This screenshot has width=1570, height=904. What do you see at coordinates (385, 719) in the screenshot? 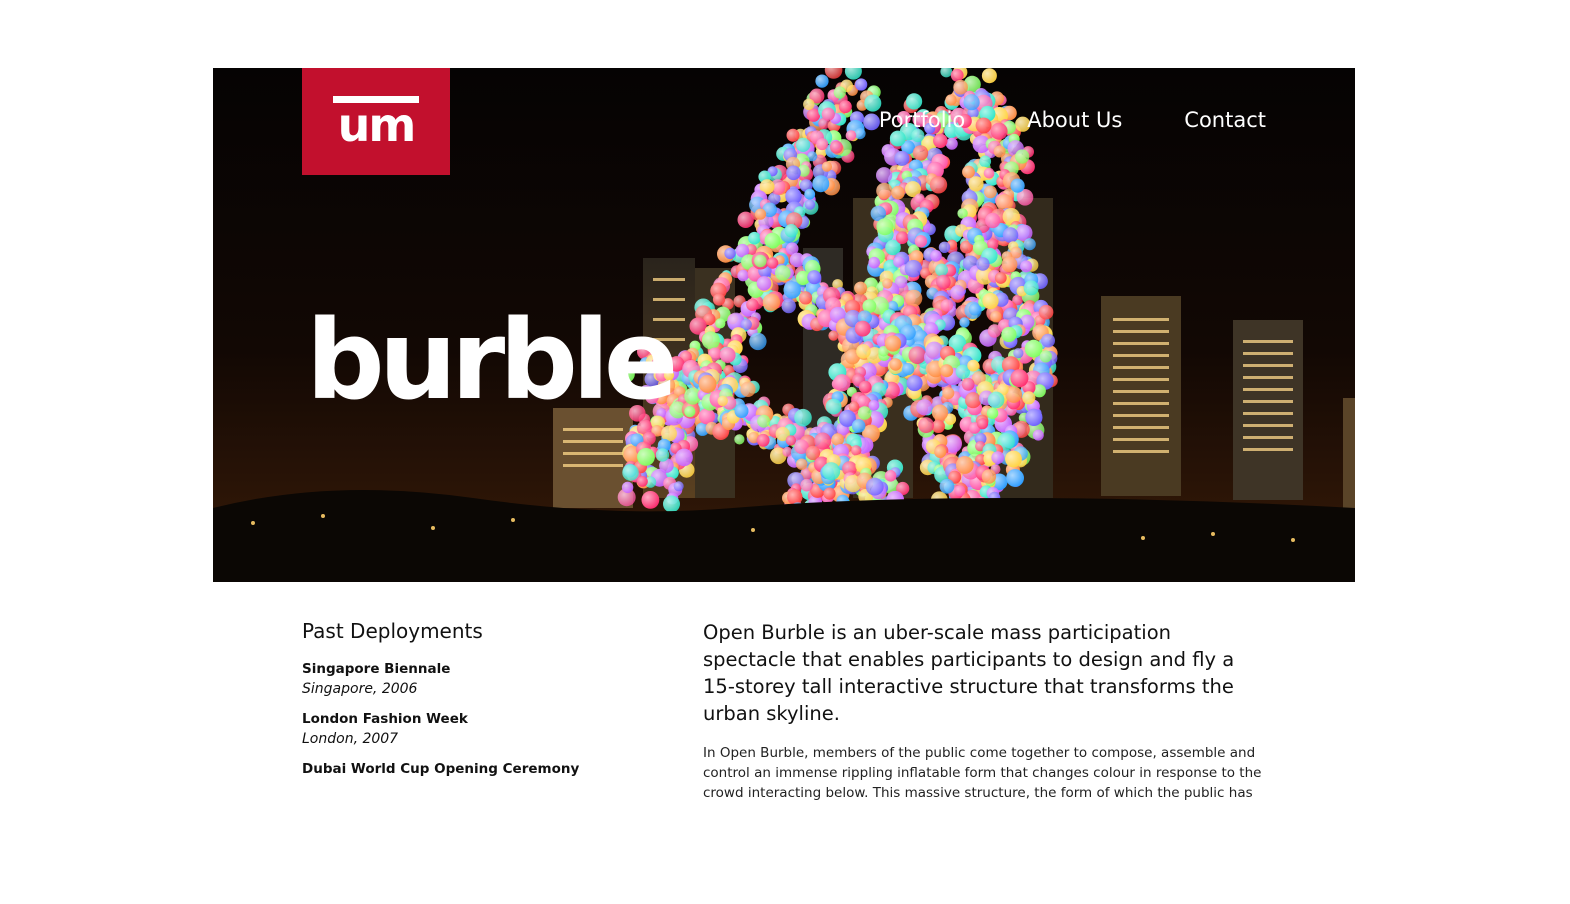
I see `deployment-name: London Fashion Week` at bounding box center [385, 719].